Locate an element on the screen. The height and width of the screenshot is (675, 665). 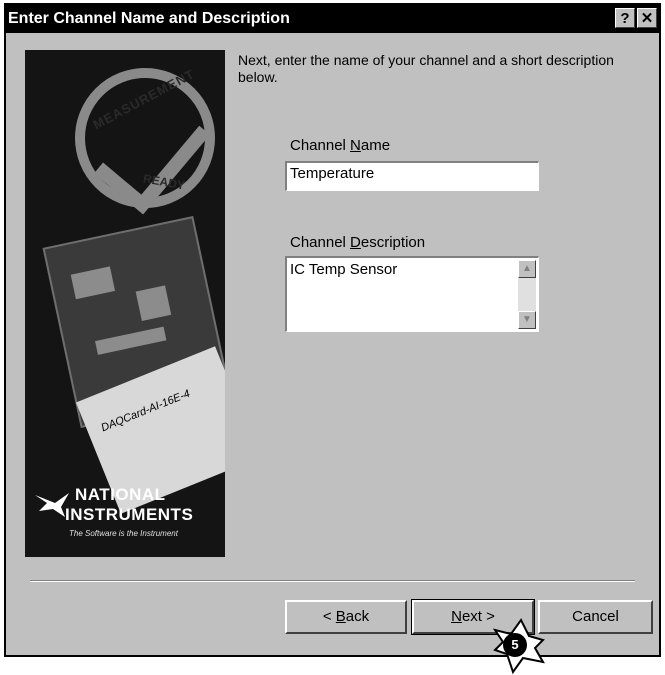
channel-name-field: Temperature is located at coordinates (412, 176).